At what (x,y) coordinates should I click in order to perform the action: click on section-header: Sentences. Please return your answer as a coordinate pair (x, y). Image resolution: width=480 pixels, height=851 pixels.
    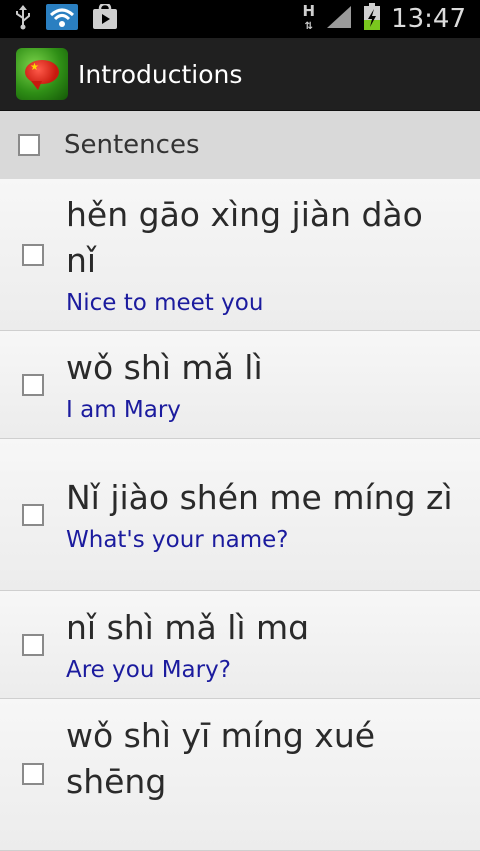
    Looking at the image, I should click on (240, 145).